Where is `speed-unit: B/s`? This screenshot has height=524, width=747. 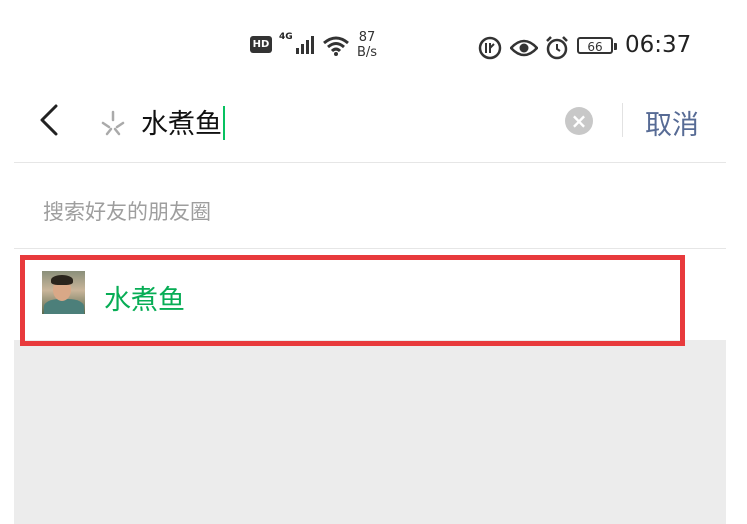 speed-unit: B/s is located at coordinates (367, 52).